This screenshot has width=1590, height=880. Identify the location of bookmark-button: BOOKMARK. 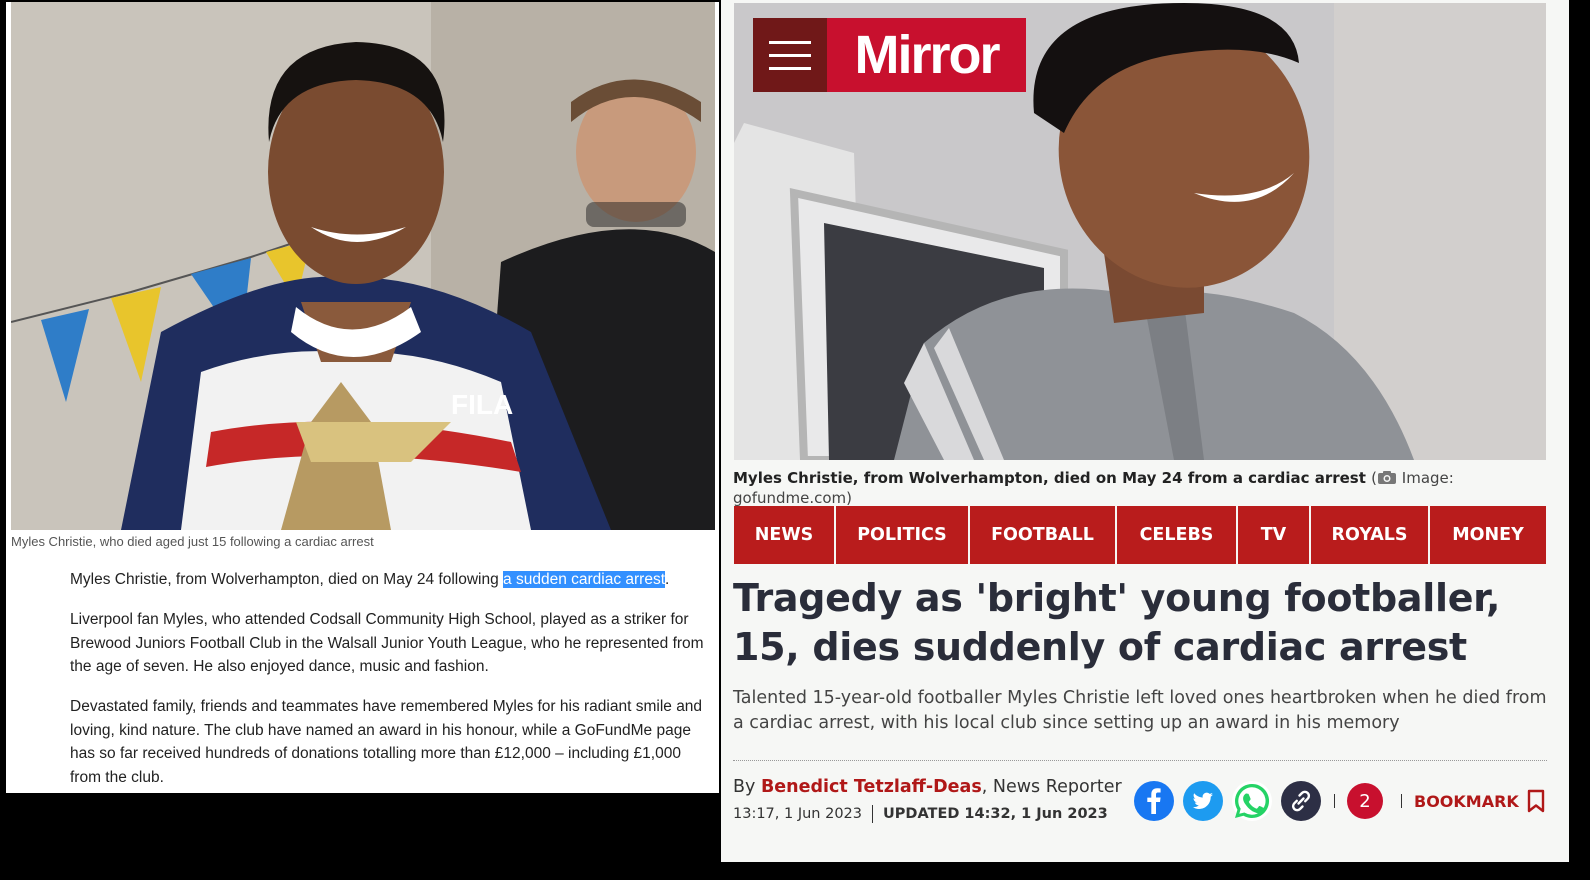
(1479, 801).